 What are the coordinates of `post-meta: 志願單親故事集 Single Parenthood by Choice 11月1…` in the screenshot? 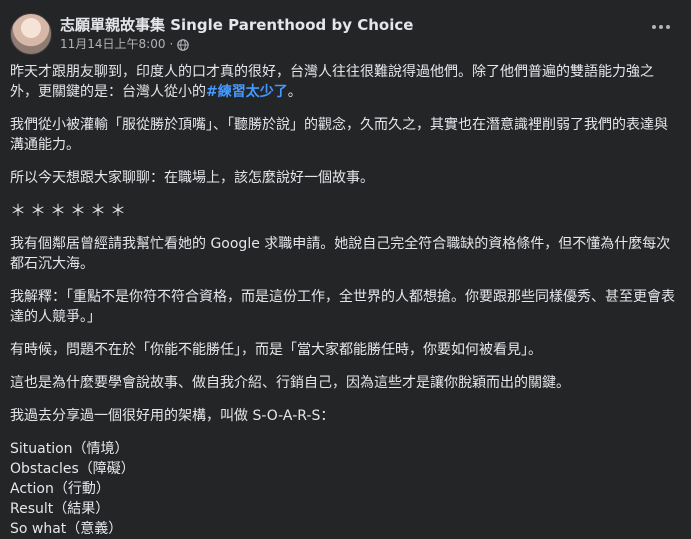 It's located at (236, 34).